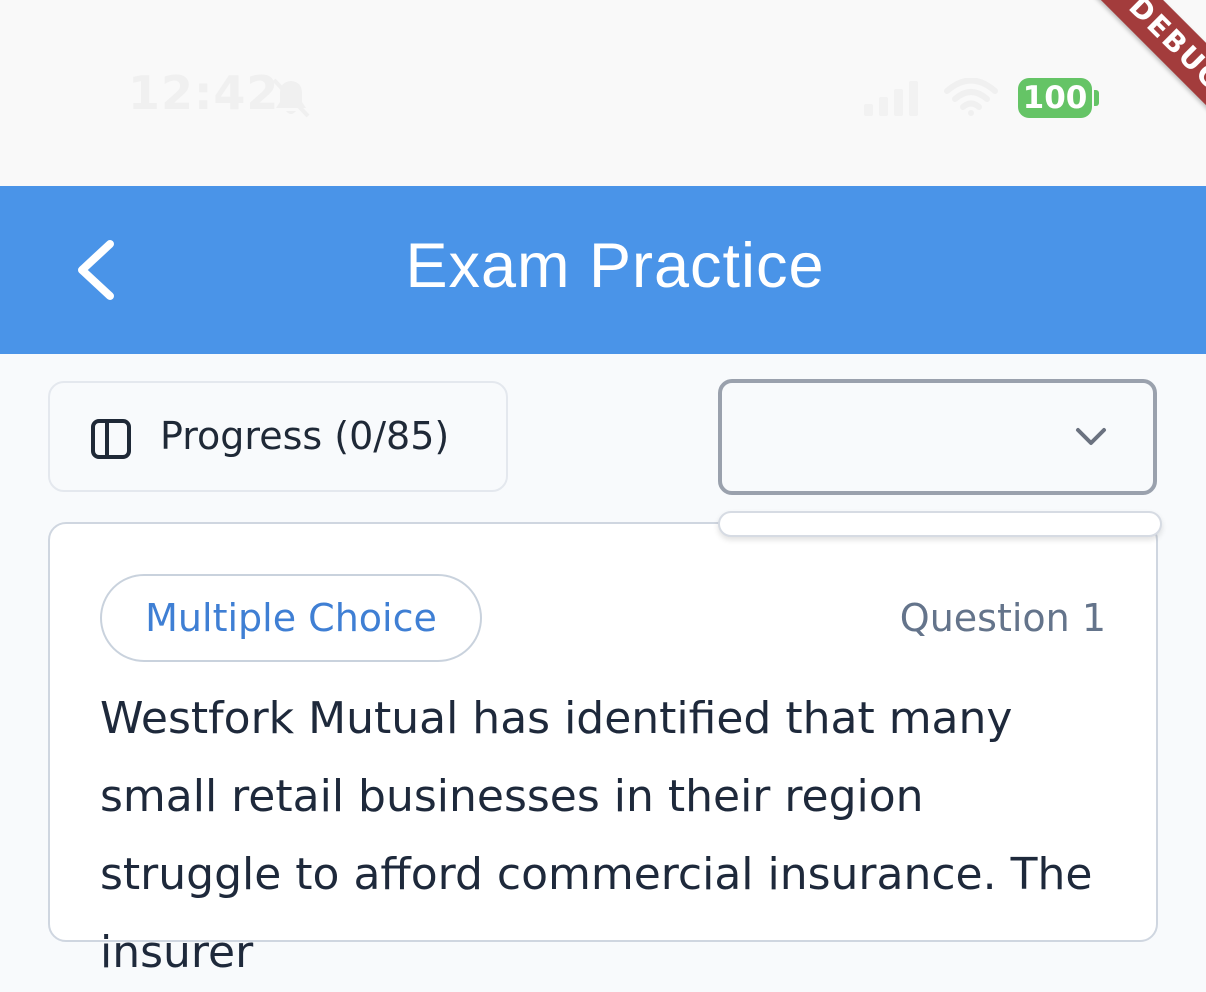 The width and height of the screenshot is (1206, 992). I want to click on signal-icon, so click(894, 100).